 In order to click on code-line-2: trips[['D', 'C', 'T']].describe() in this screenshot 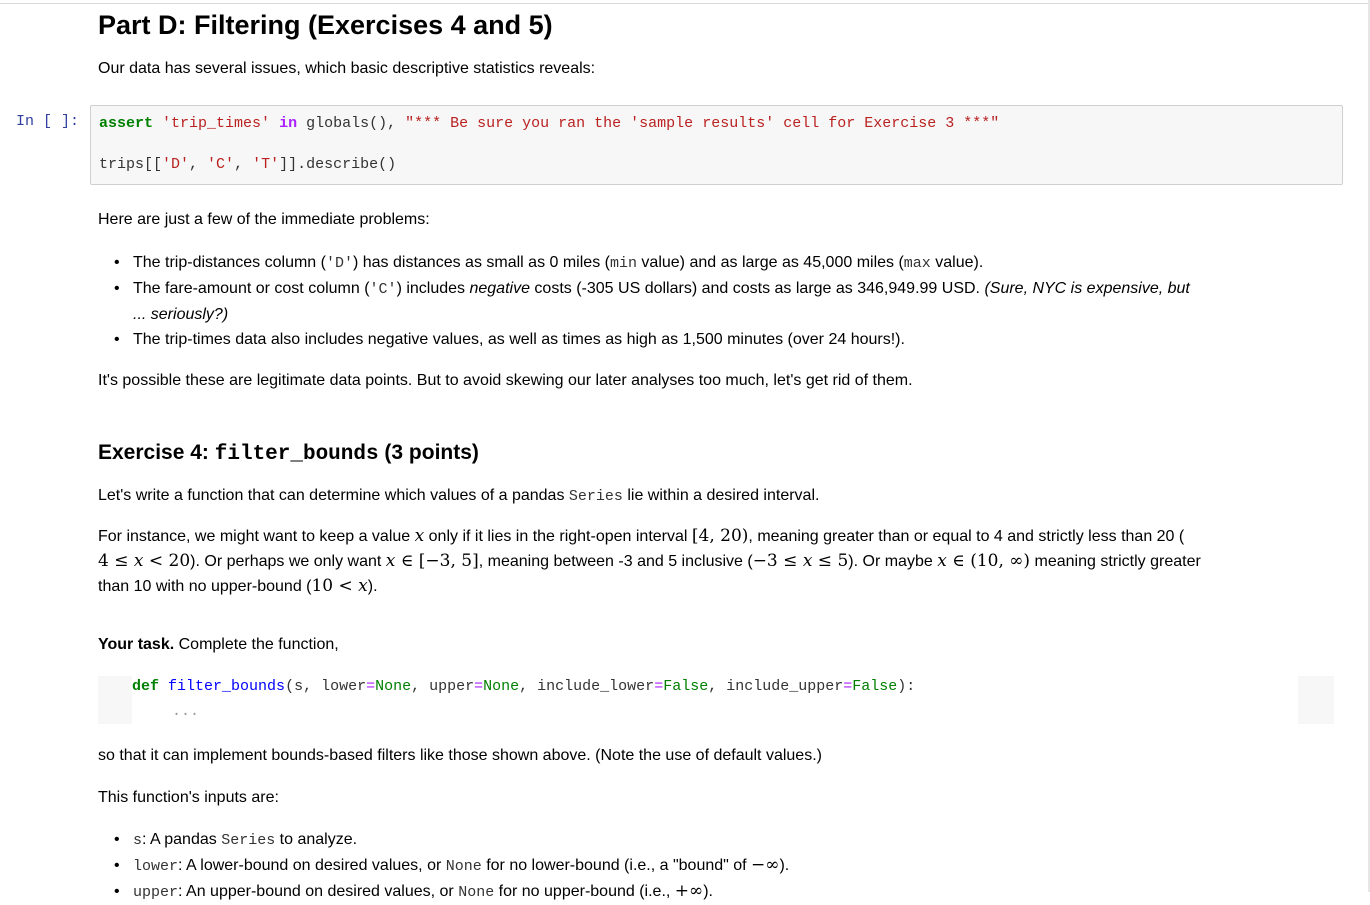, I will do `click(248, 164)`.